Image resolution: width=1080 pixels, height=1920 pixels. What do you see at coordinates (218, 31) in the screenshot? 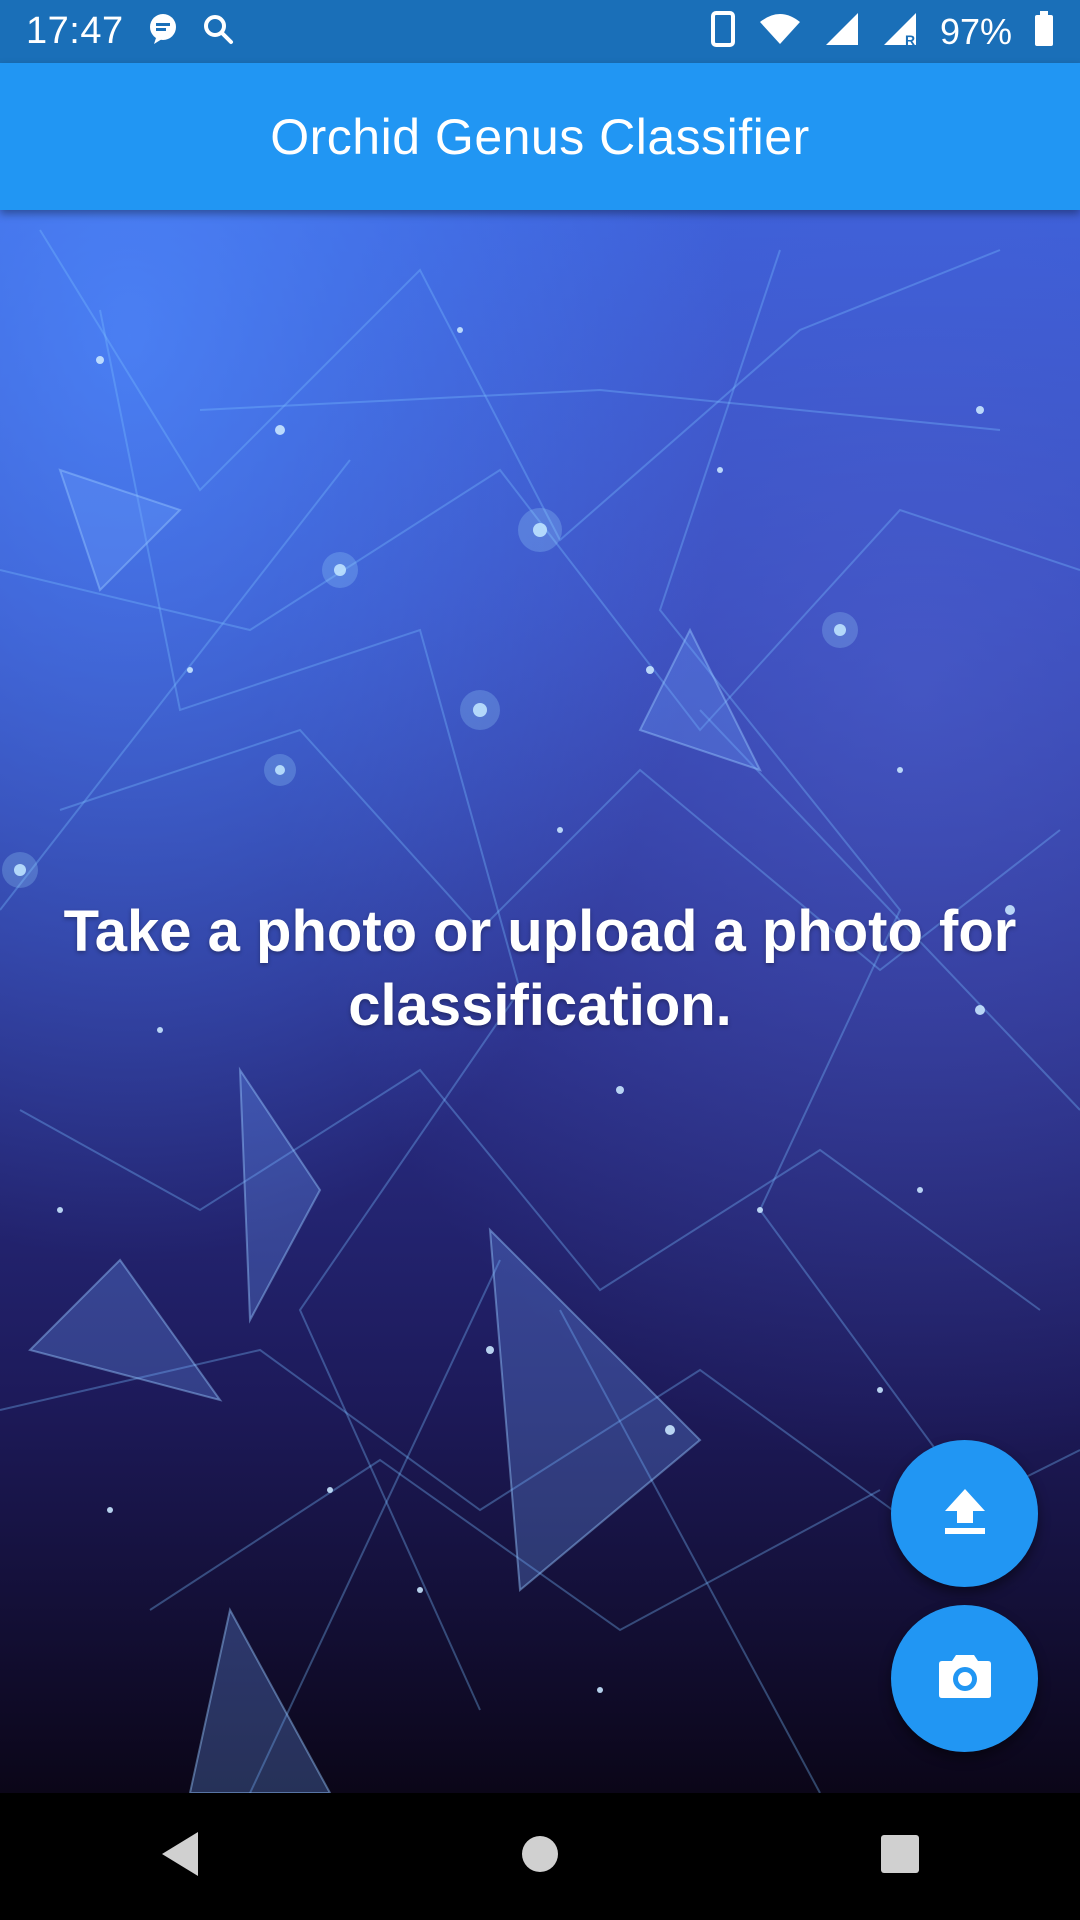
I see `search-icon` at bounding box center [218, 31].